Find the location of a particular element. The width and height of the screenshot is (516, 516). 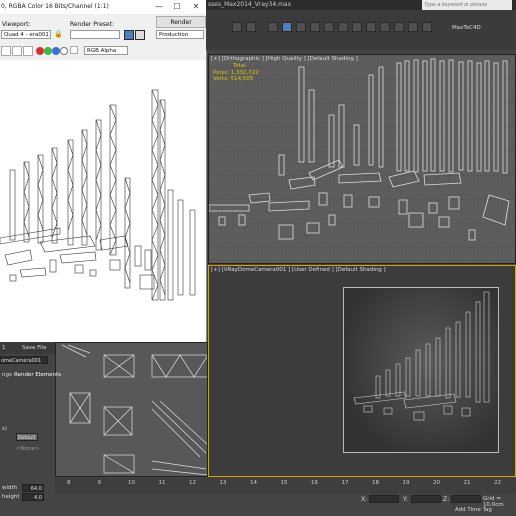

width-field: 64.0 is located at coordinates (33, 488).